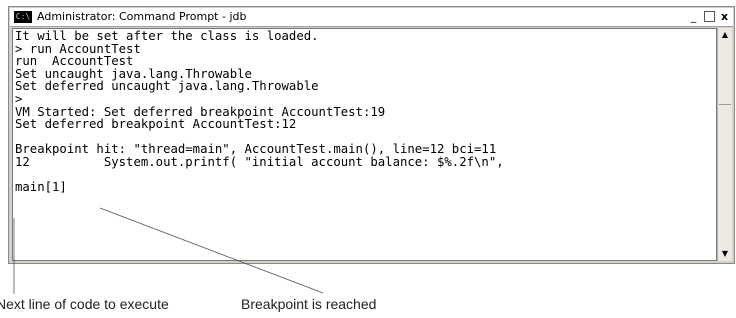  What do you see at coordinates (309, 304) in the screenshot?
I see `breakpoint-callout-label: Breakpoint is reached` at bounding box center [309, 304].